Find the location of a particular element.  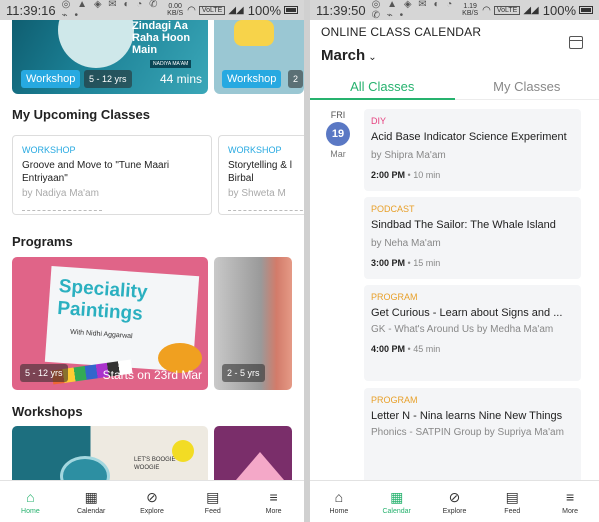

card-illustration is located at coordinates (254, 33).